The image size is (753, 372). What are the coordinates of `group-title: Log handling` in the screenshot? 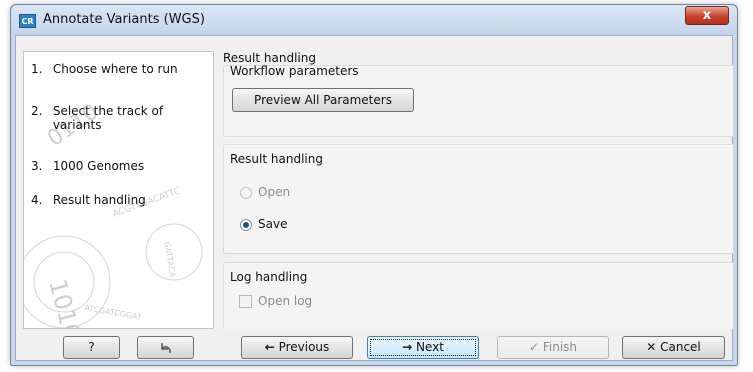 It's located at (269, 277).